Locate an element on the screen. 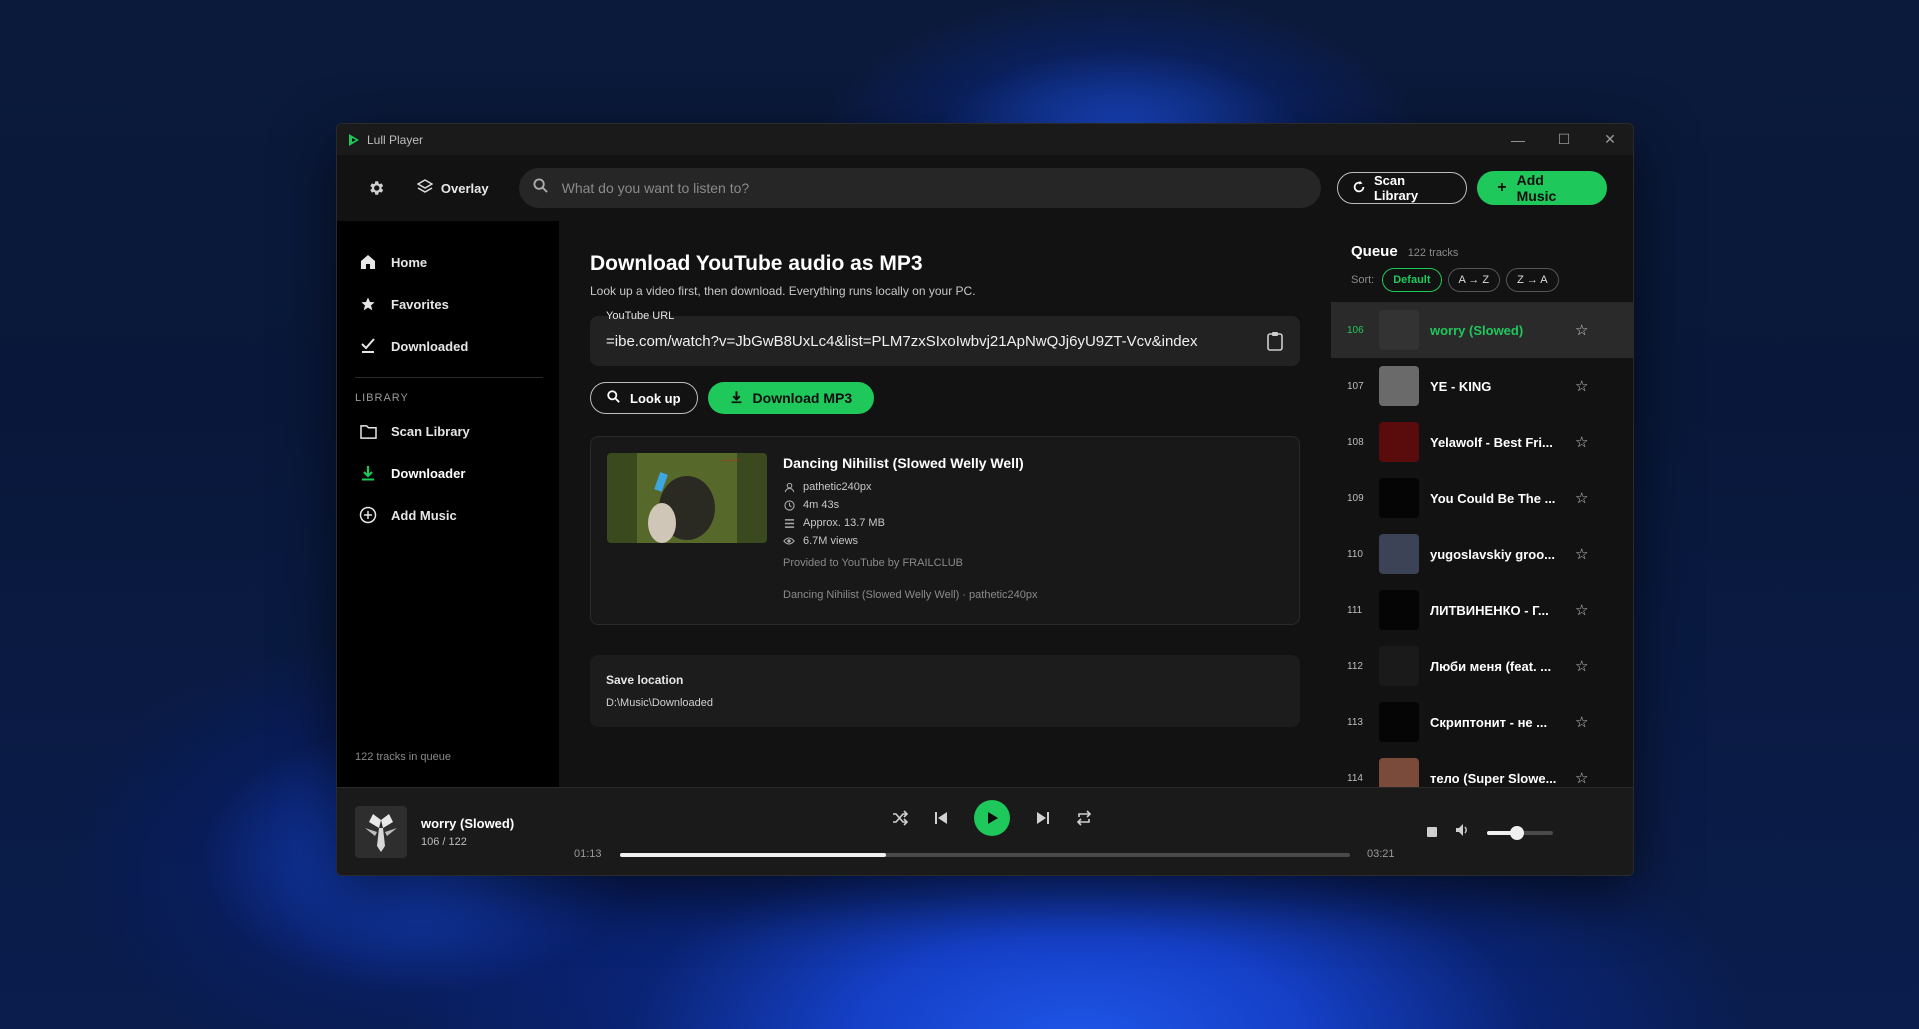 The image size is (1919, 1029). queue-track-row: 113 Скриптонит - не ... ☆ is located at coordinates (1482, 722).